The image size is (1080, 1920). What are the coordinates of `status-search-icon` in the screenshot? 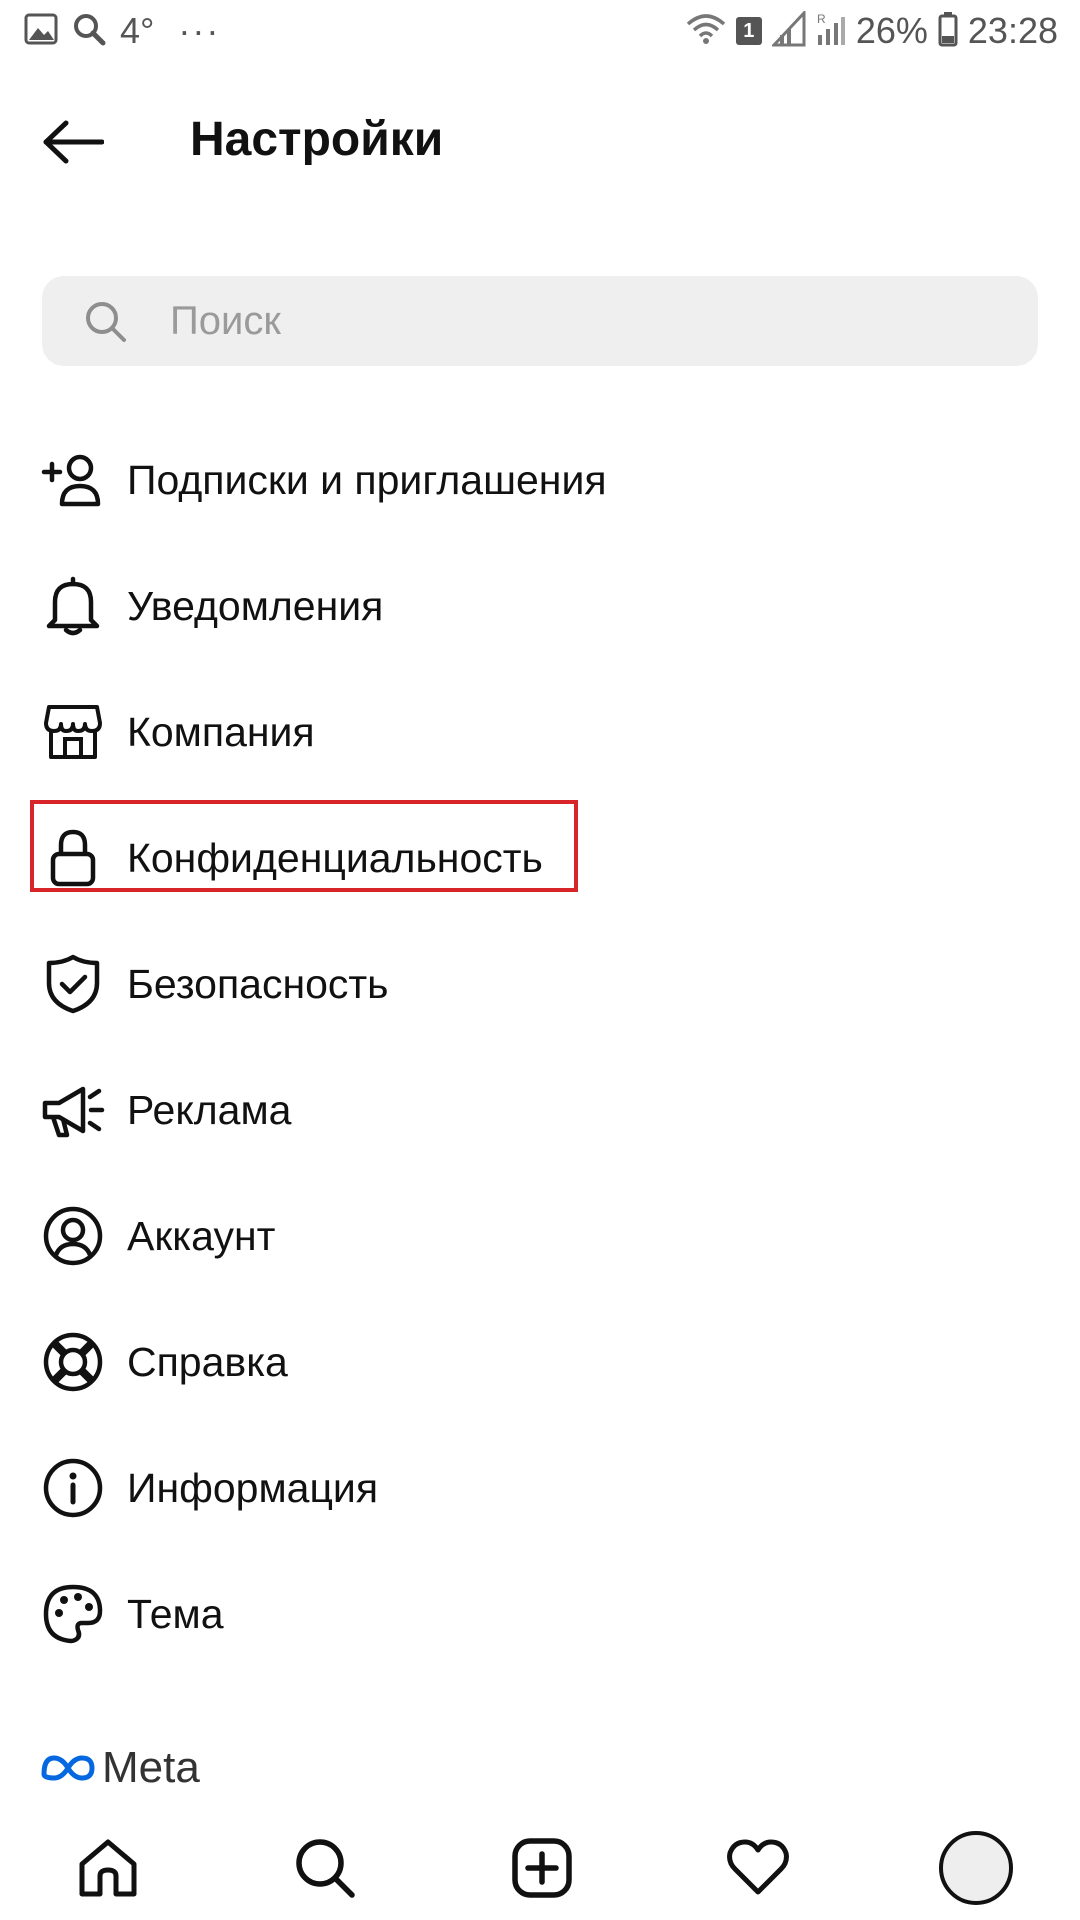 It's located at (89, 31).